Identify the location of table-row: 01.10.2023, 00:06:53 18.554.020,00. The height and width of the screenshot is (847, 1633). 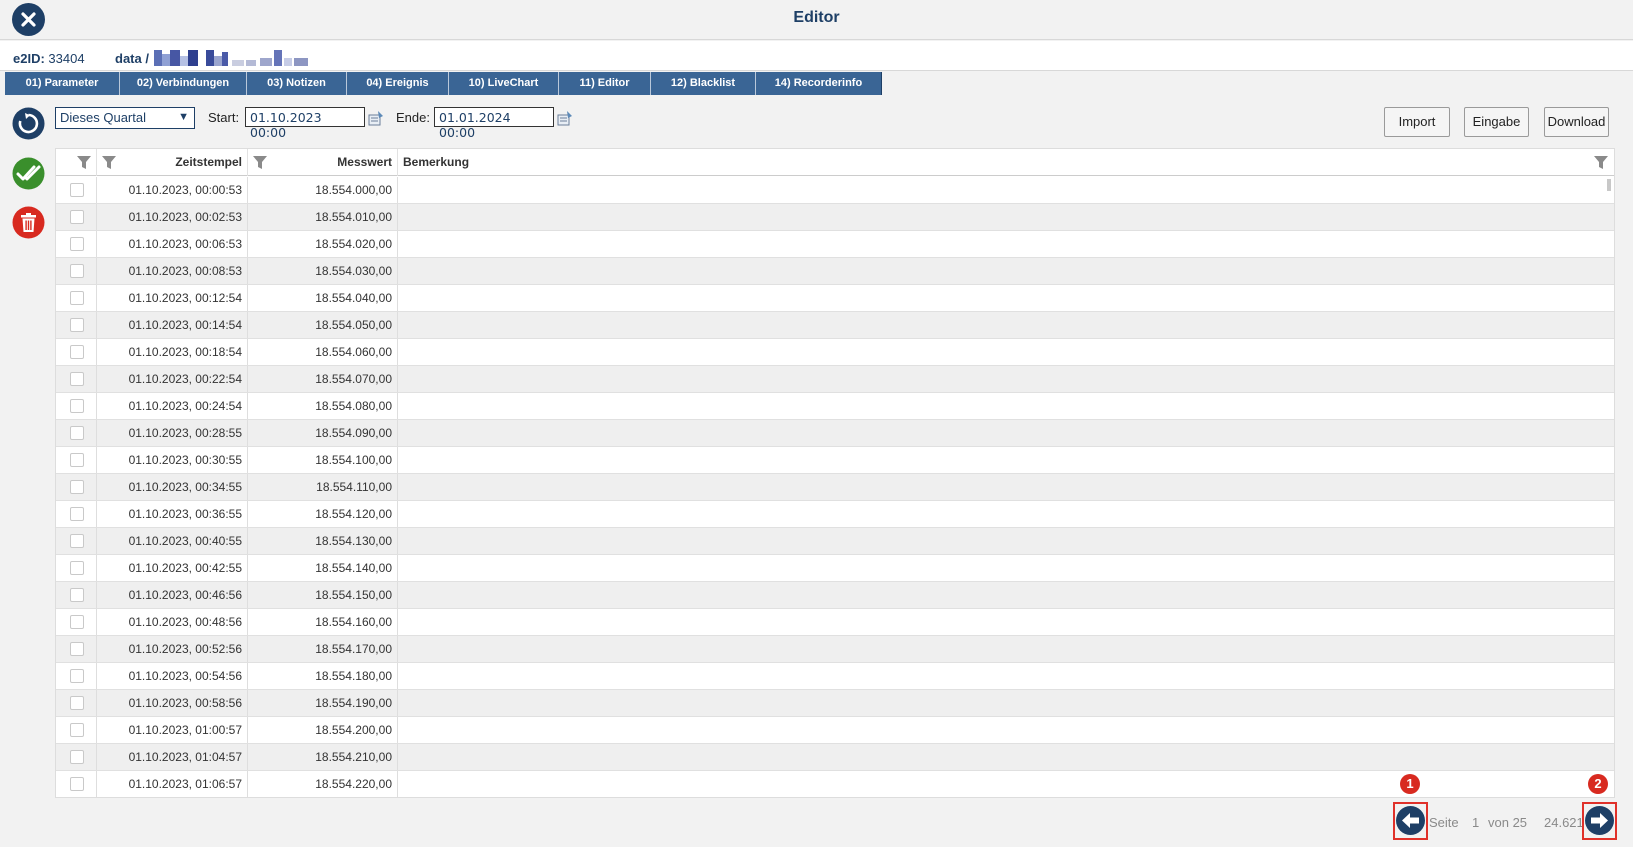
(835, 244).